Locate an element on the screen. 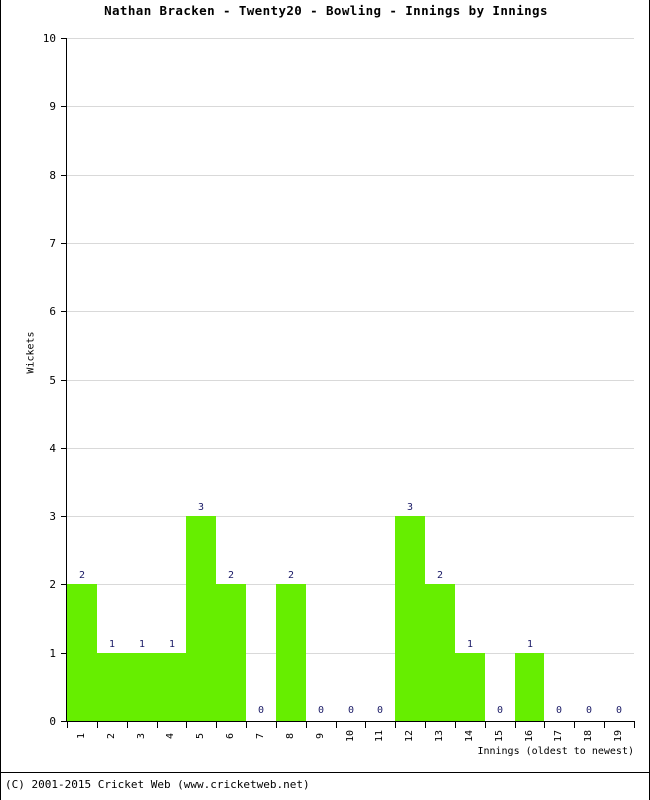 The height and width of the screenshot is (800, 650). x-axis-title: Innings (oldest to newest) is located at coordinates (555, 751).